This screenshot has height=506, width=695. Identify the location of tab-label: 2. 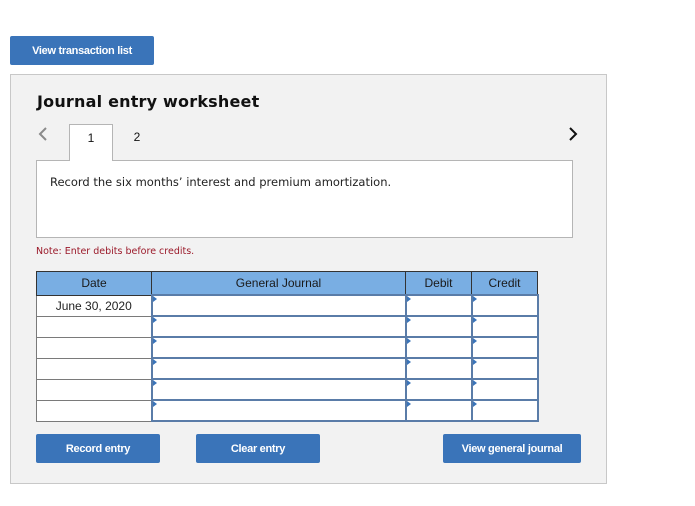
(137, 137).